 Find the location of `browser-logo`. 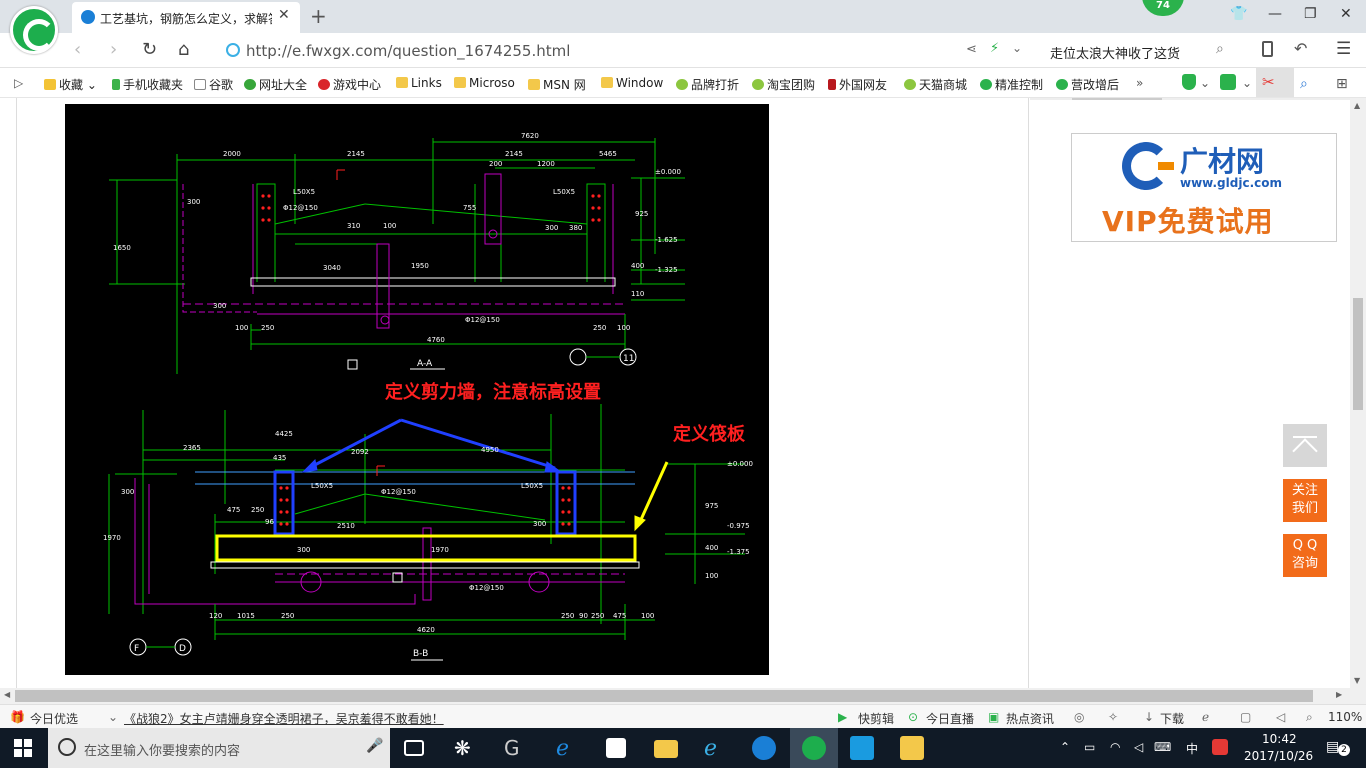

browser-logo is located at coordinates (34, 30).